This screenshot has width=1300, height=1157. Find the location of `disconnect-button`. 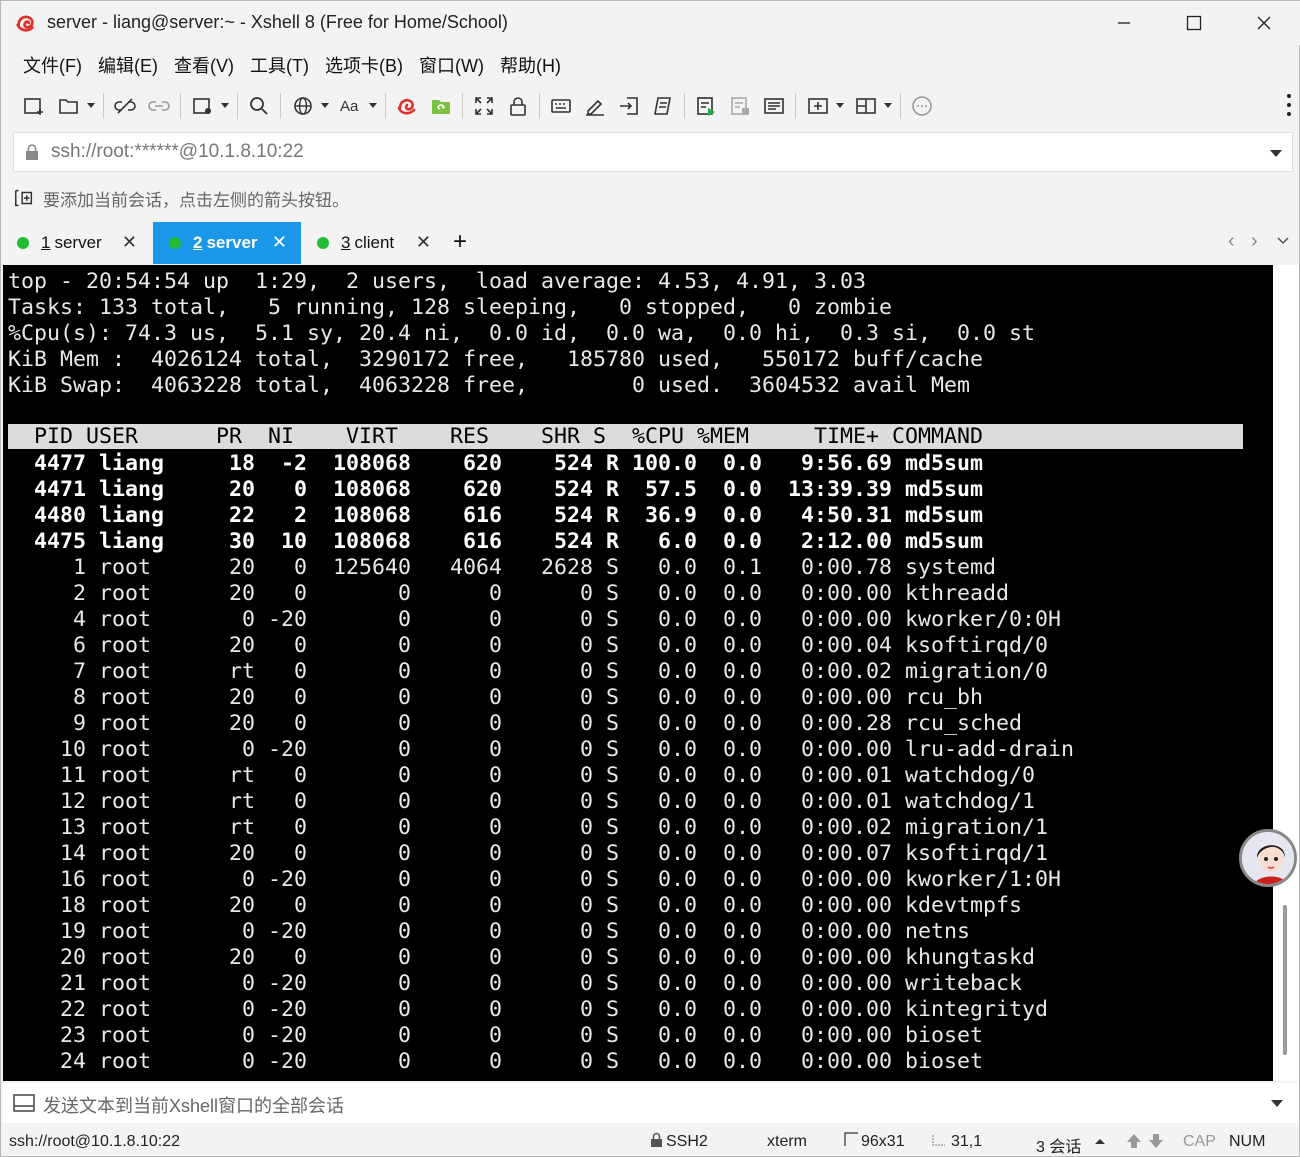

disconnect-button is located at coordinates (125, 106).